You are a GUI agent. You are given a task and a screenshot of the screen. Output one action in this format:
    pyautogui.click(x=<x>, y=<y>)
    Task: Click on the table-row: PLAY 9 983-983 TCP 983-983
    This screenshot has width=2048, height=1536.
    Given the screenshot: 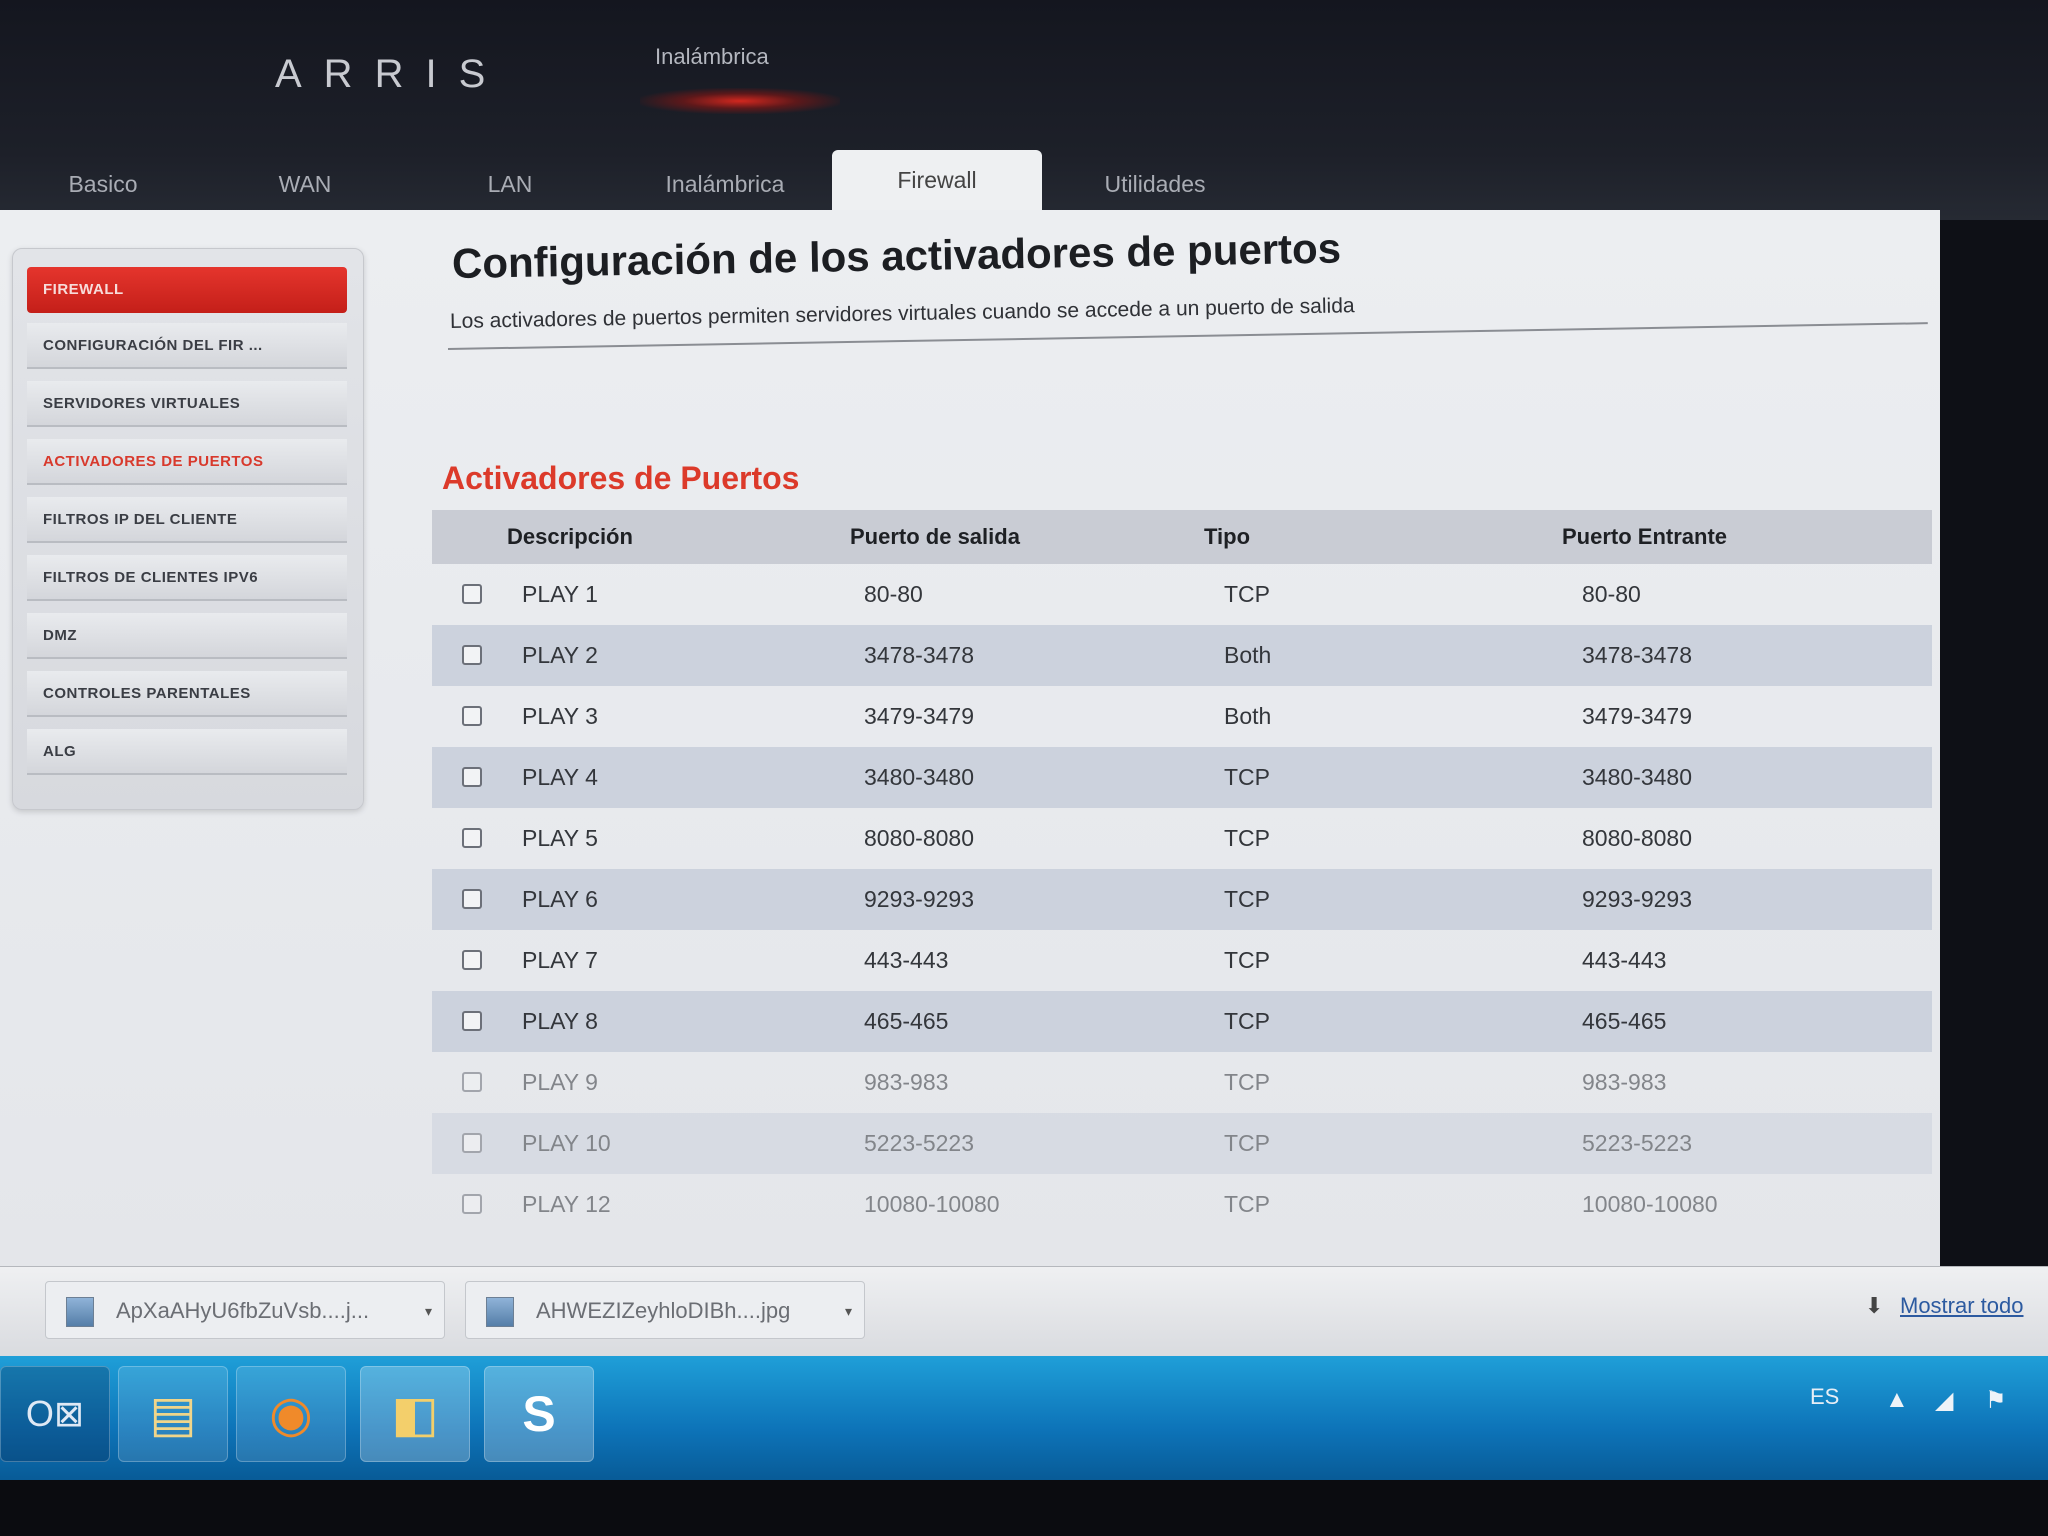 What is the action you would take?
    pyautogui.click(x=1182, y=1082)
    